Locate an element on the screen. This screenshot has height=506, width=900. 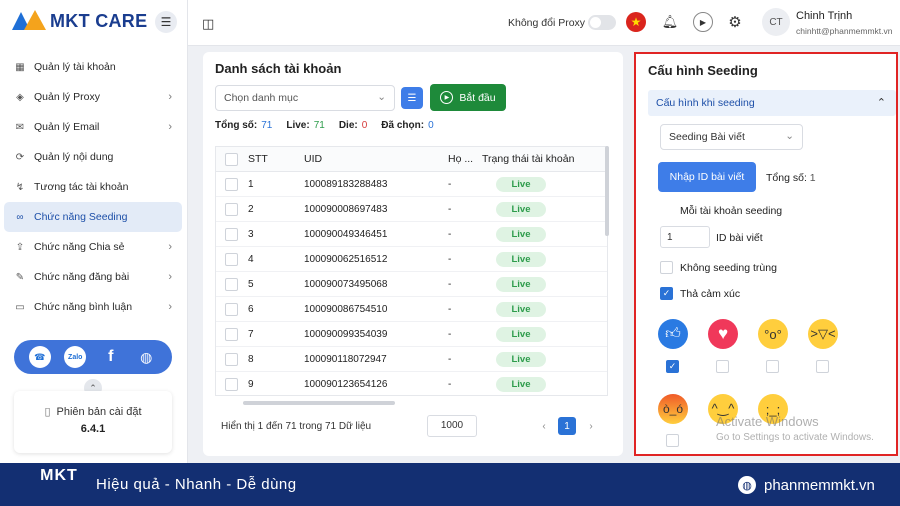
post-total-value: 1 is located at coordinates (812, 178).